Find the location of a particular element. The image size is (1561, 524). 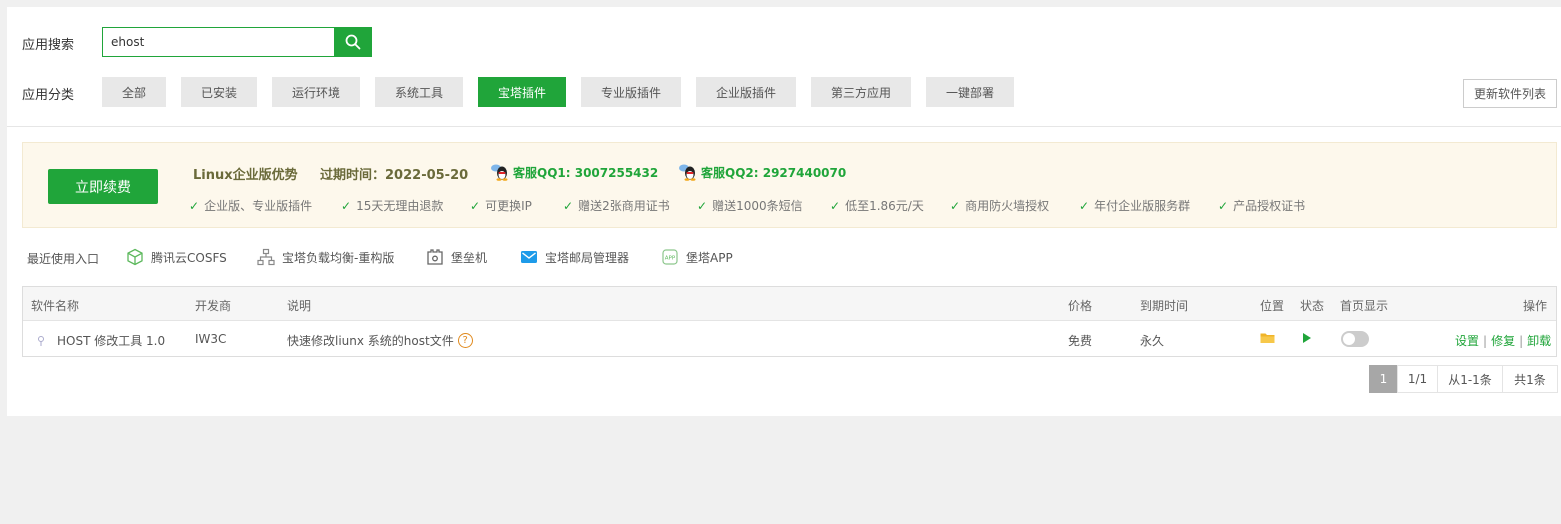

settings-link: 设置 is located at coordinates (1467, 340).